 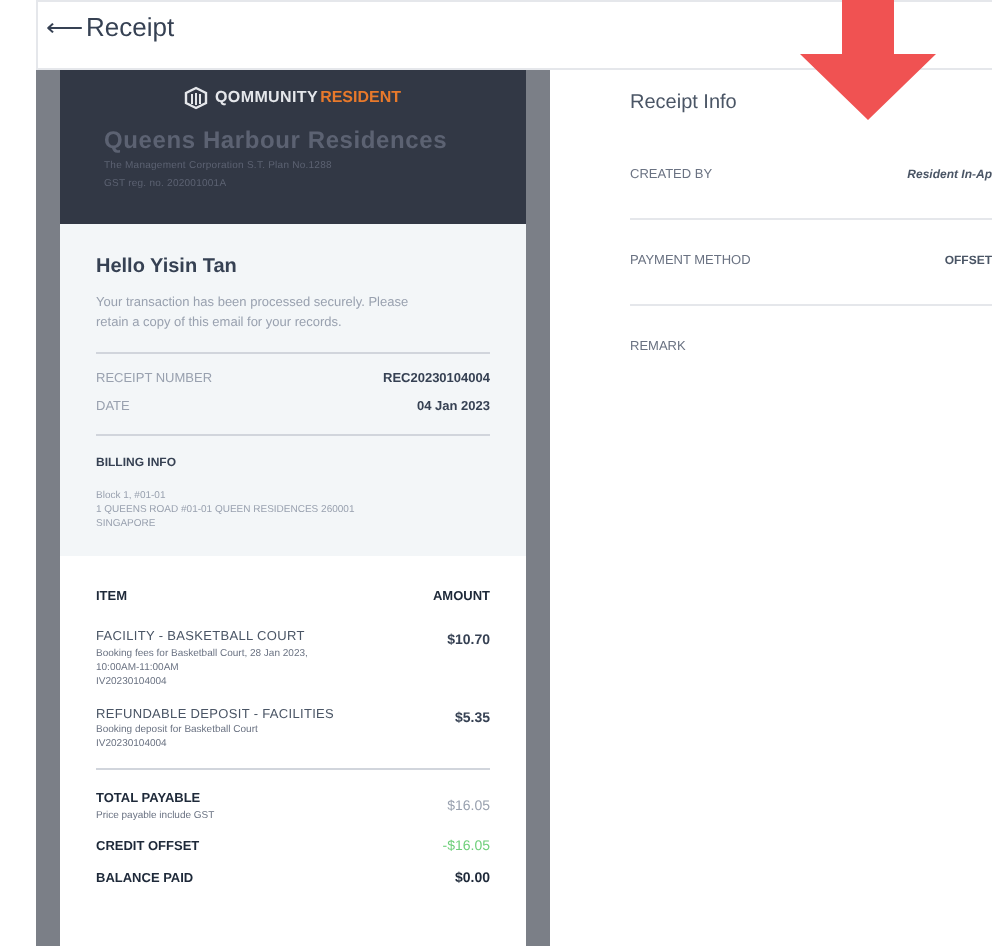 I want to click on logo-icon, so click(x=196, y=98).